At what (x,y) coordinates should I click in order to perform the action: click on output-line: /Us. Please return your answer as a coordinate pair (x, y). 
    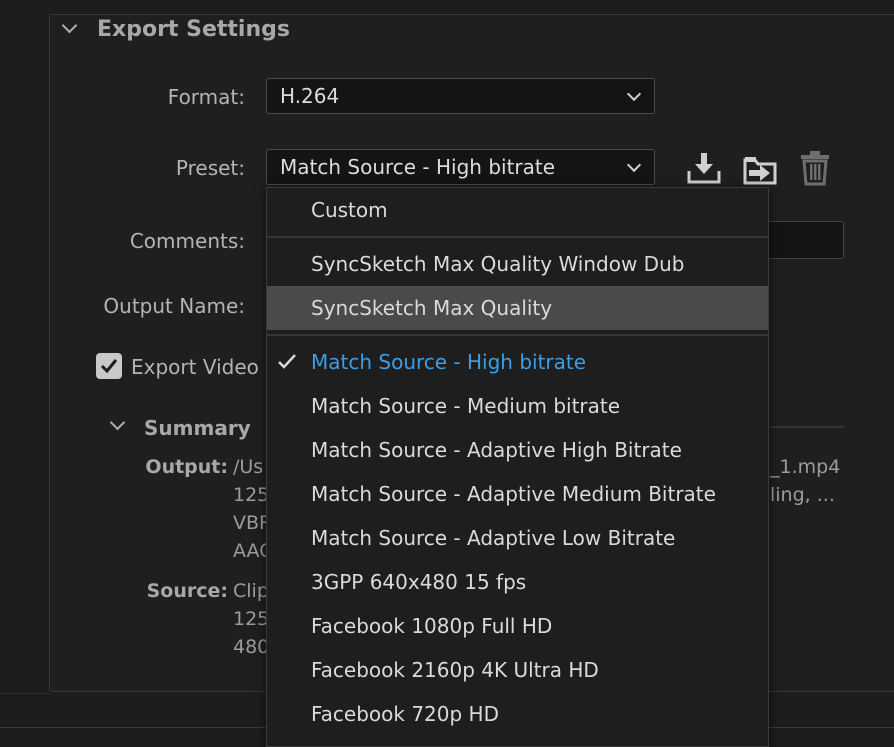
    Looking at the image, I should click on (248, 467).